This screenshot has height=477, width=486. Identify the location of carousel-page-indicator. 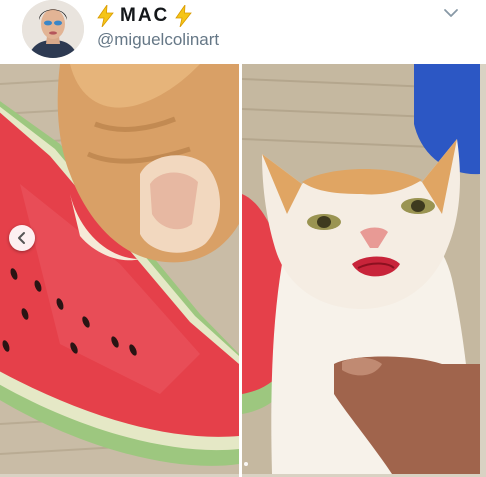
(246, 464).